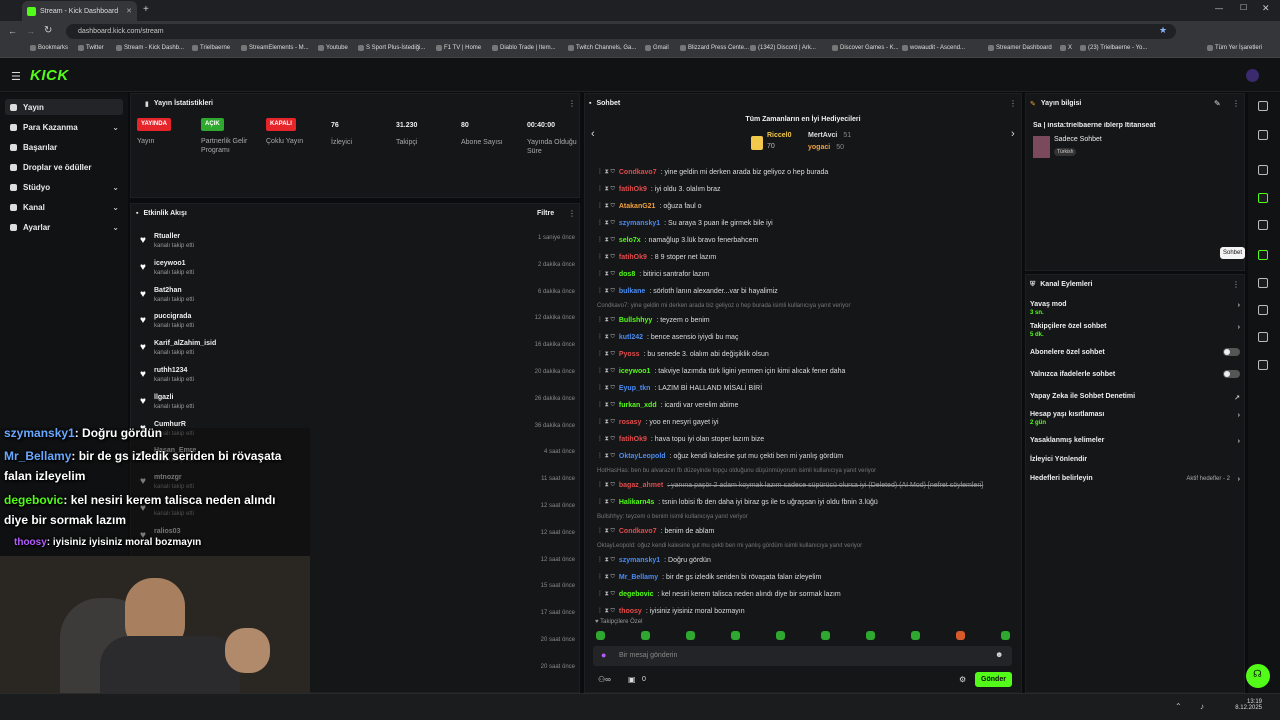 The height and width of the screenshot is (720, 1280). What do you see at coordinates (211, 48) in the screenshot?
I see `bookmark-item: Trielbaerne` at bounding box center [211, 48].